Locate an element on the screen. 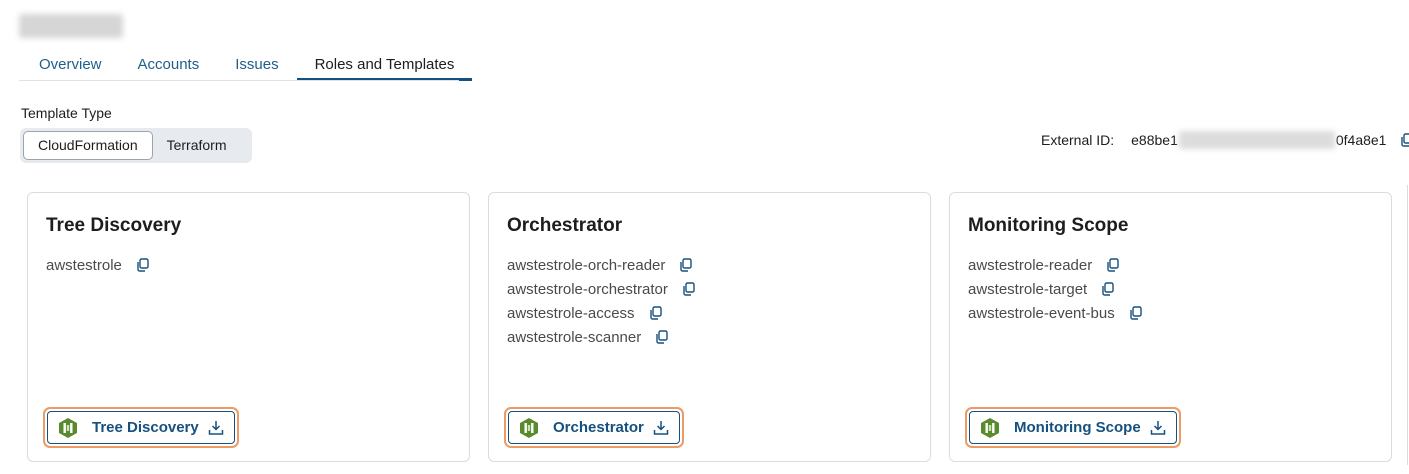 The image size is (1409, 474). download-orchestrator-button: Orchestrator is located at coordinates (594, 427).